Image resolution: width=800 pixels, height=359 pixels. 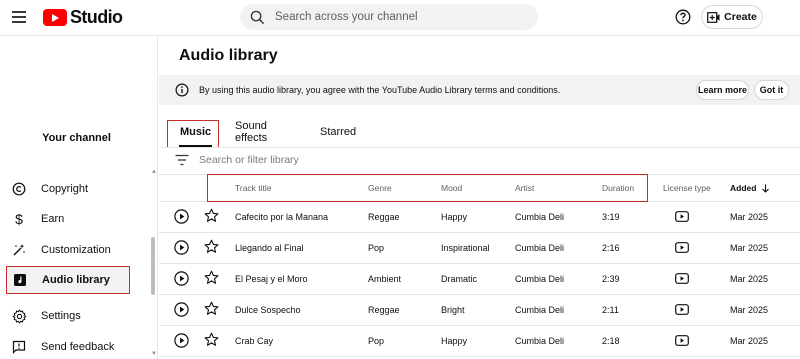 What do you see at coordinates (251, 132) in the screenshot?
I see `tab-sound-effects: Sound effects` at bounding box center [251, 132].